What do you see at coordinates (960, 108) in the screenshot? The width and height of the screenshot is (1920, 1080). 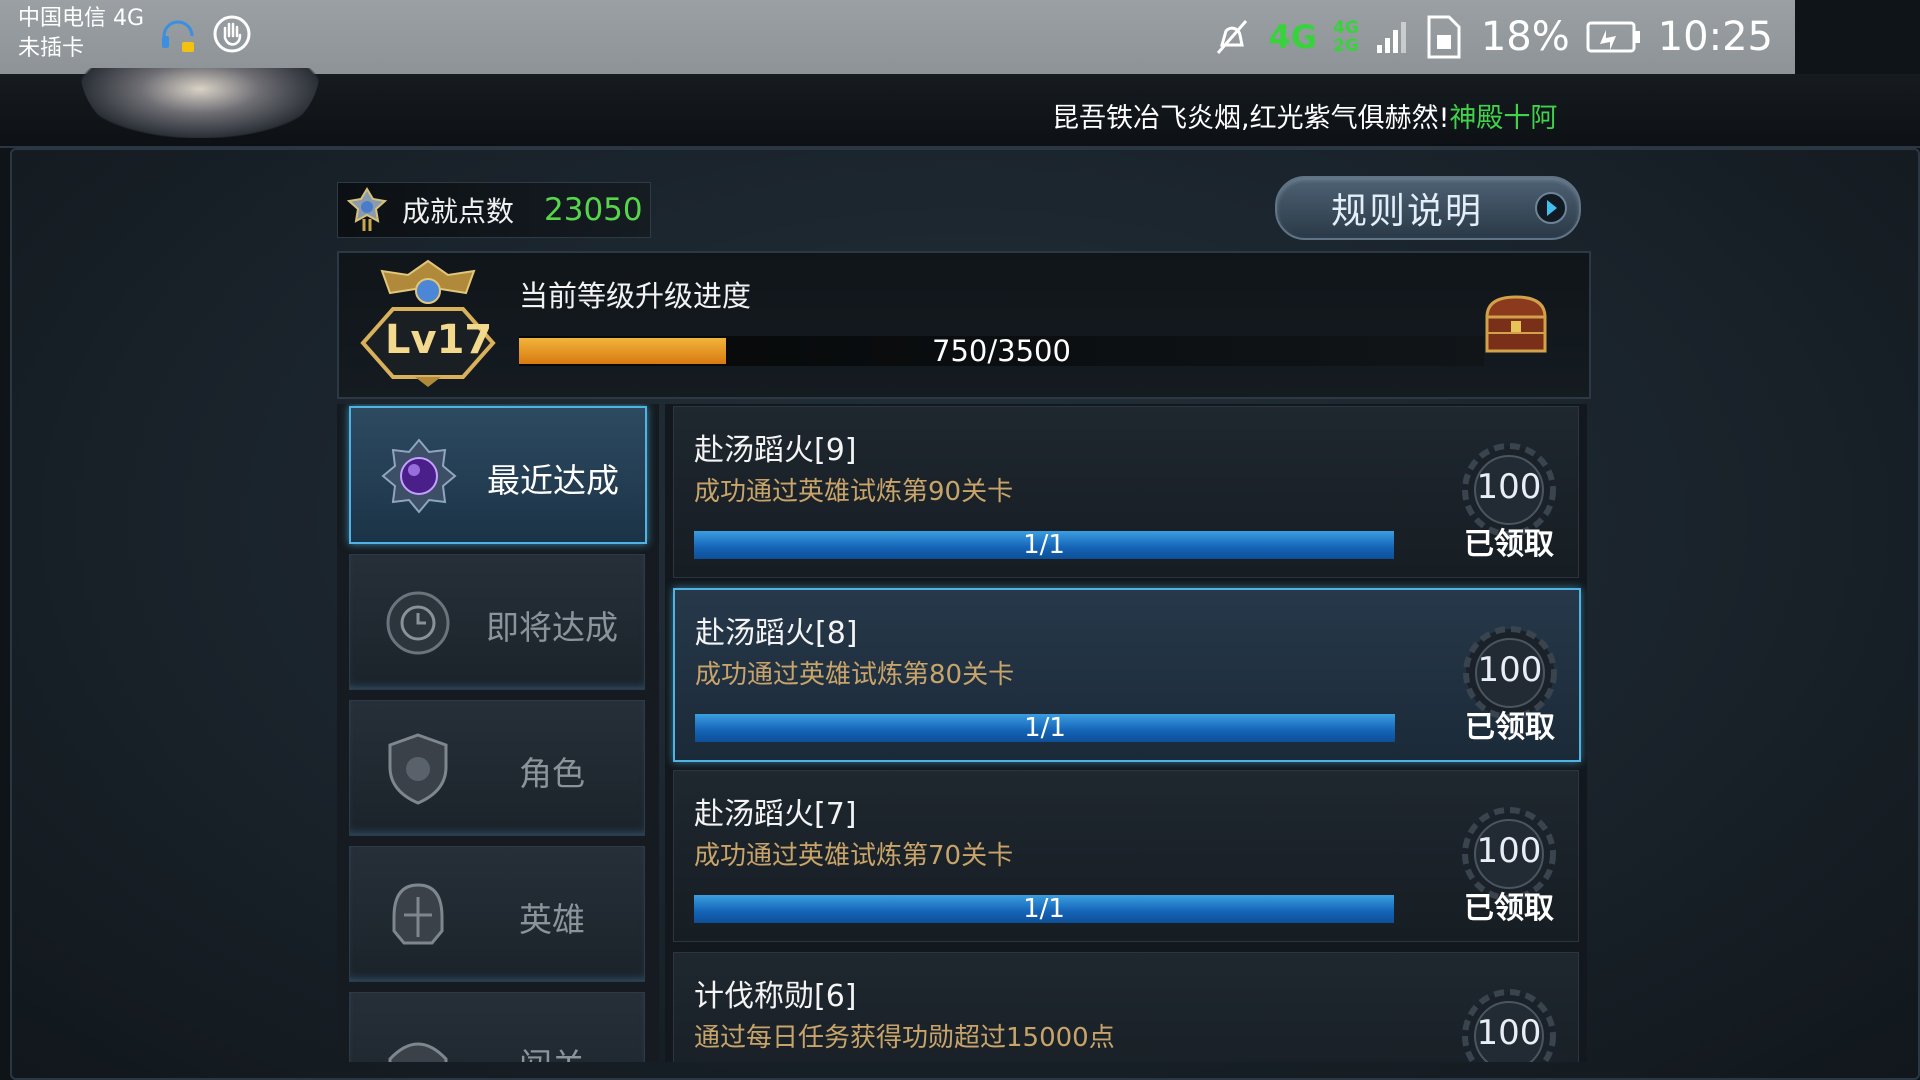 I see `top-strip: 昆吾铁冶飞炎烟,红光紫气俱赫然!神殿十阿` at bounding box center [960, 108].